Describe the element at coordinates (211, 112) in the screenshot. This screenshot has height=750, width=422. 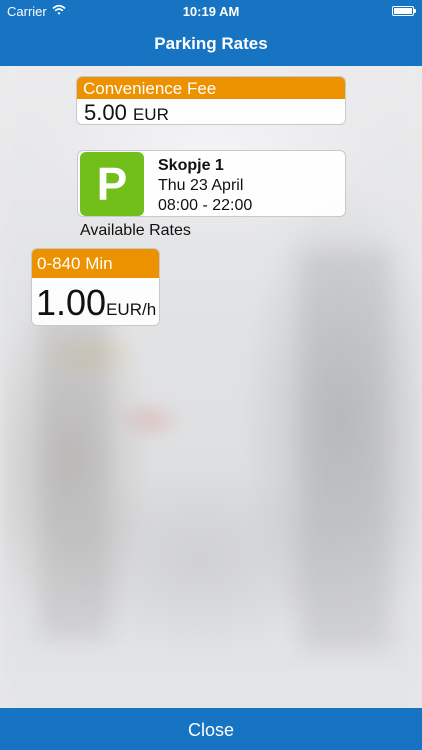
I see `convenience-fee-value: 5.00 EUR` at that location.